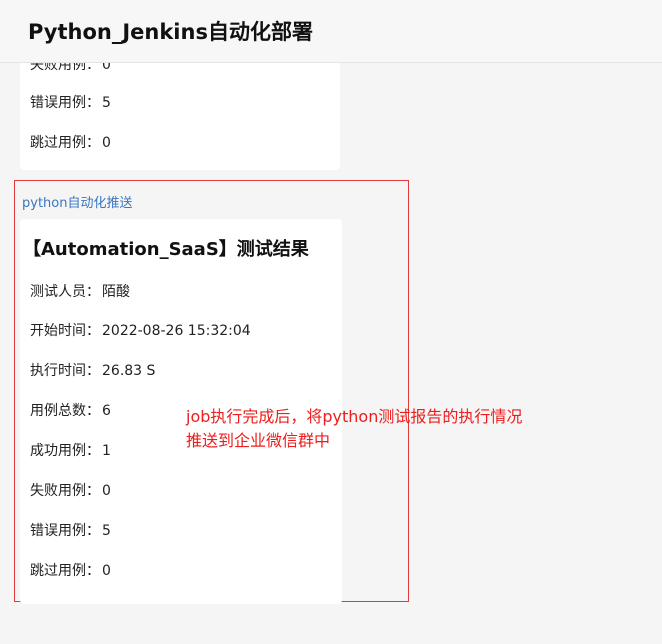 This screenshot has width=662, height=644. What do you see at coordinates (176, 331) in the screenshot?
I see `row-value: 2022-08-26 15:32:04` at bounding box center [176, 331].